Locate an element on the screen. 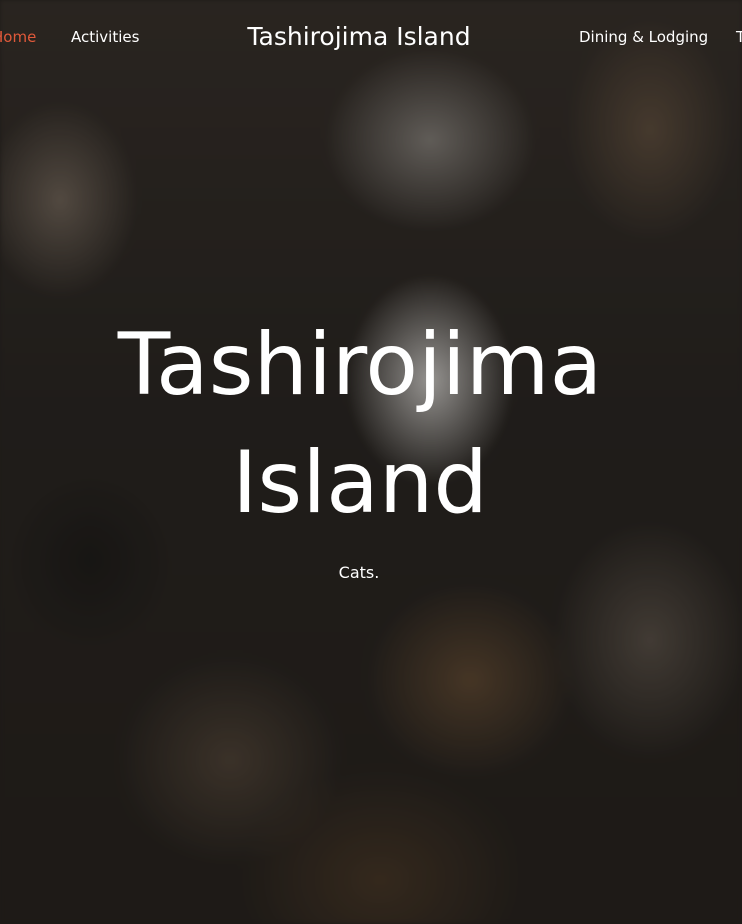  nav-item-truncated: T is located at coordinates (739, 37).